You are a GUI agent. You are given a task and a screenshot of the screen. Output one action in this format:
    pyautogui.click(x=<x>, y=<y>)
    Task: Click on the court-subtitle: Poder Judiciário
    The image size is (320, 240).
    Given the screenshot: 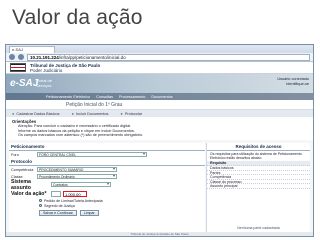 What is the action you would take?
    pyautogui.click(x=46, y=70)
    